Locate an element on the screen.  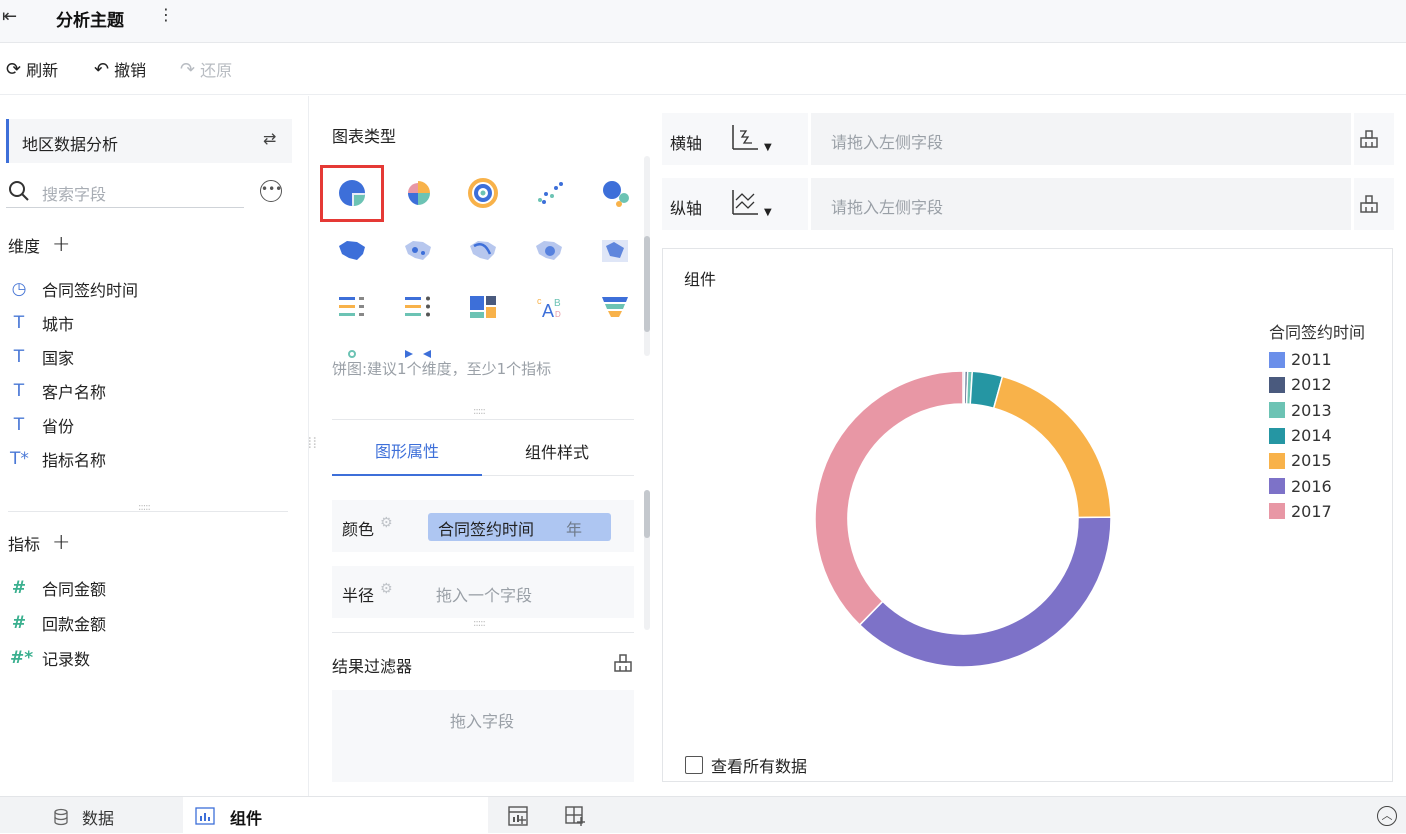
tab-label: 图形属性 is located at coordinates (406, 451).